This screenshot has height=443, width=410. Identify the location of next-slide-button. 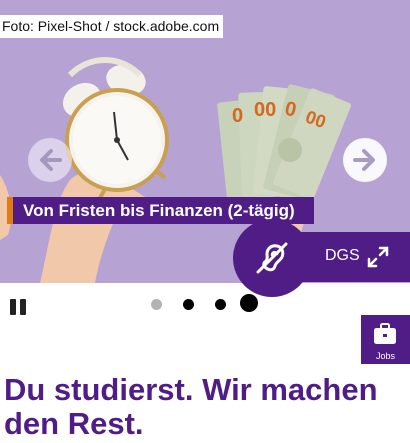
(365, 160).